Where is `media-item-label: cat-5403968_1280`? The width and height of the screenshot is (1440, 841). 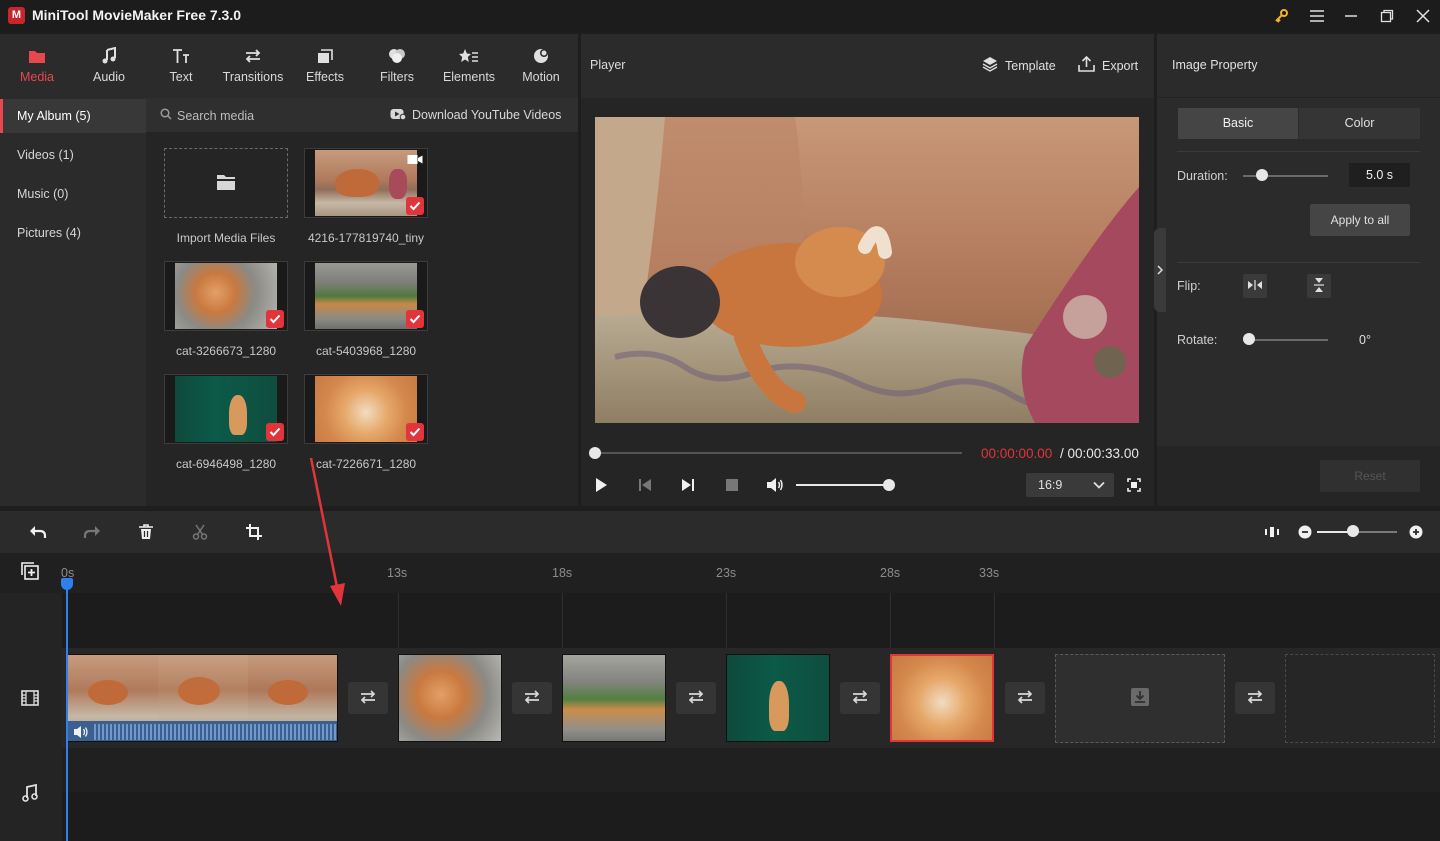 media-item-label: cat-5403968_1280 is located at coordinates (366, 351).